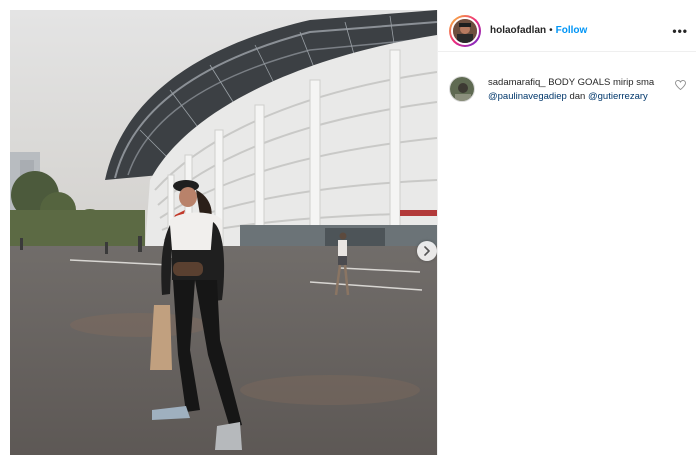 Image resolution: width=700 pixels, height=465 pixels. I want to click on chevron-right-icon, so click(427, 251).